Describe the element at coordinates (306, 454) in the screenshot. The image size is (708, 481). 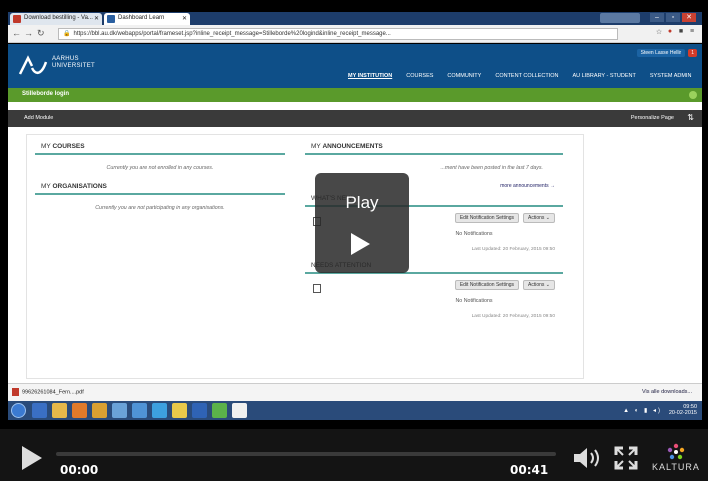
I see `progress-bar` at that location.